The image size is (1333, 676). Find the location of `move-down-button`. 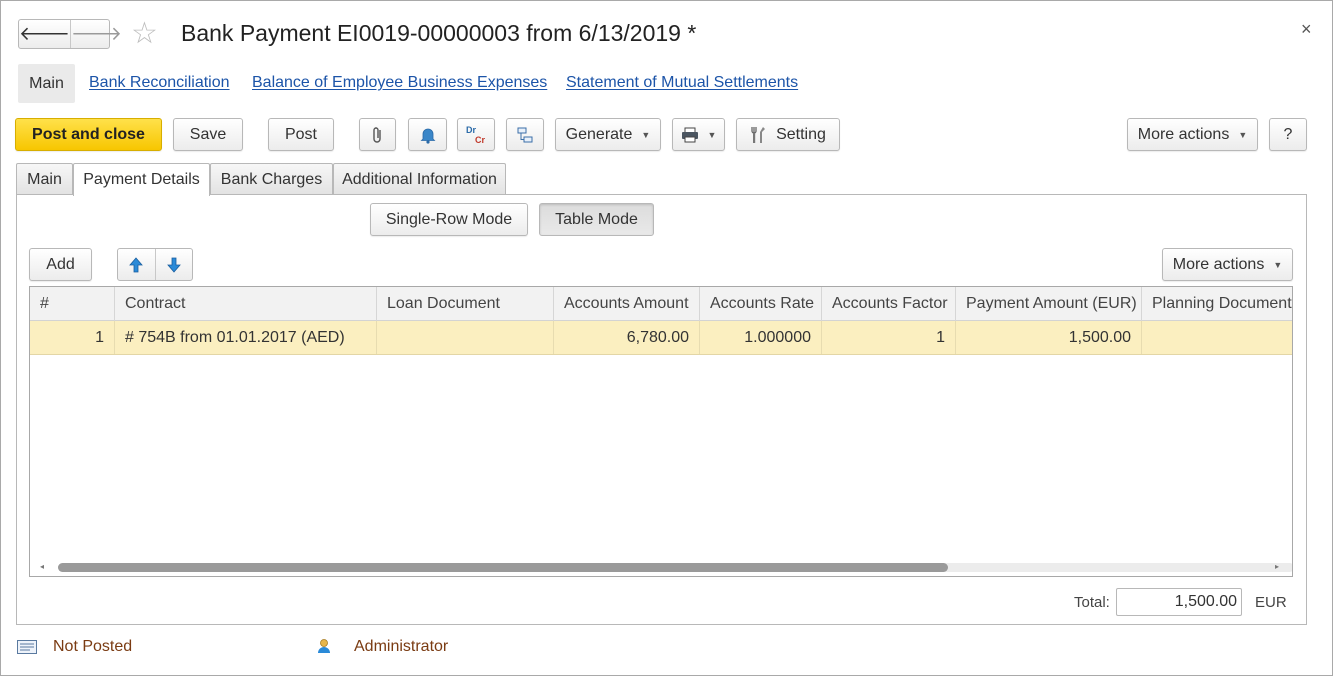

move-down-button is located at coordinates (174, 264).